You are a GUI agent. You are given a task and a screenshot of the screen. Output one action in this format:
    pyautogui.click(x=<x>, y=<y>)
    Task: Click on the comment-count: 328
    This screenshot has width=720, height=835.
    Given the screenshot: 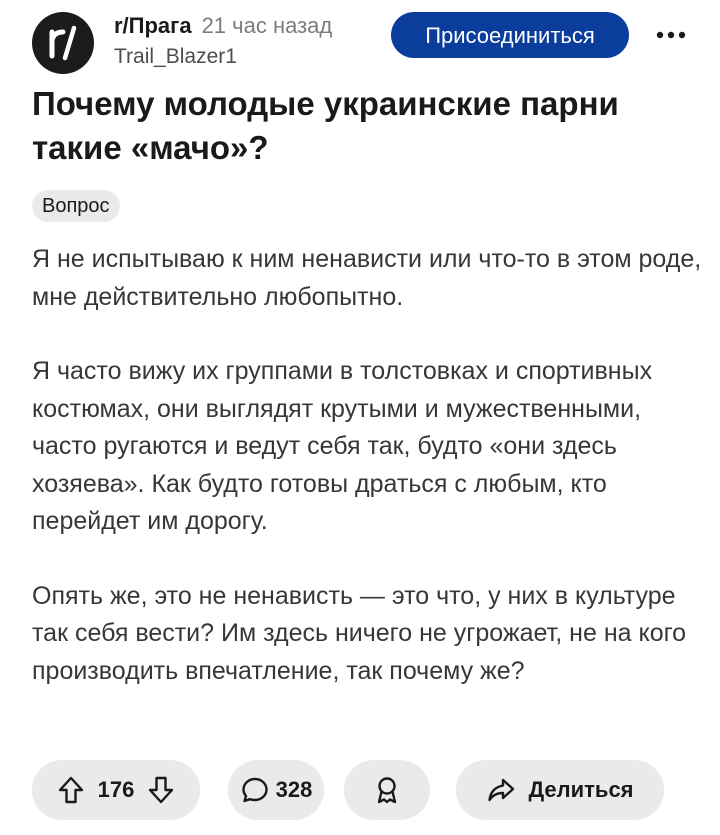 What is the action you would take?
    pyautogui.click(x=294, y=789)
    